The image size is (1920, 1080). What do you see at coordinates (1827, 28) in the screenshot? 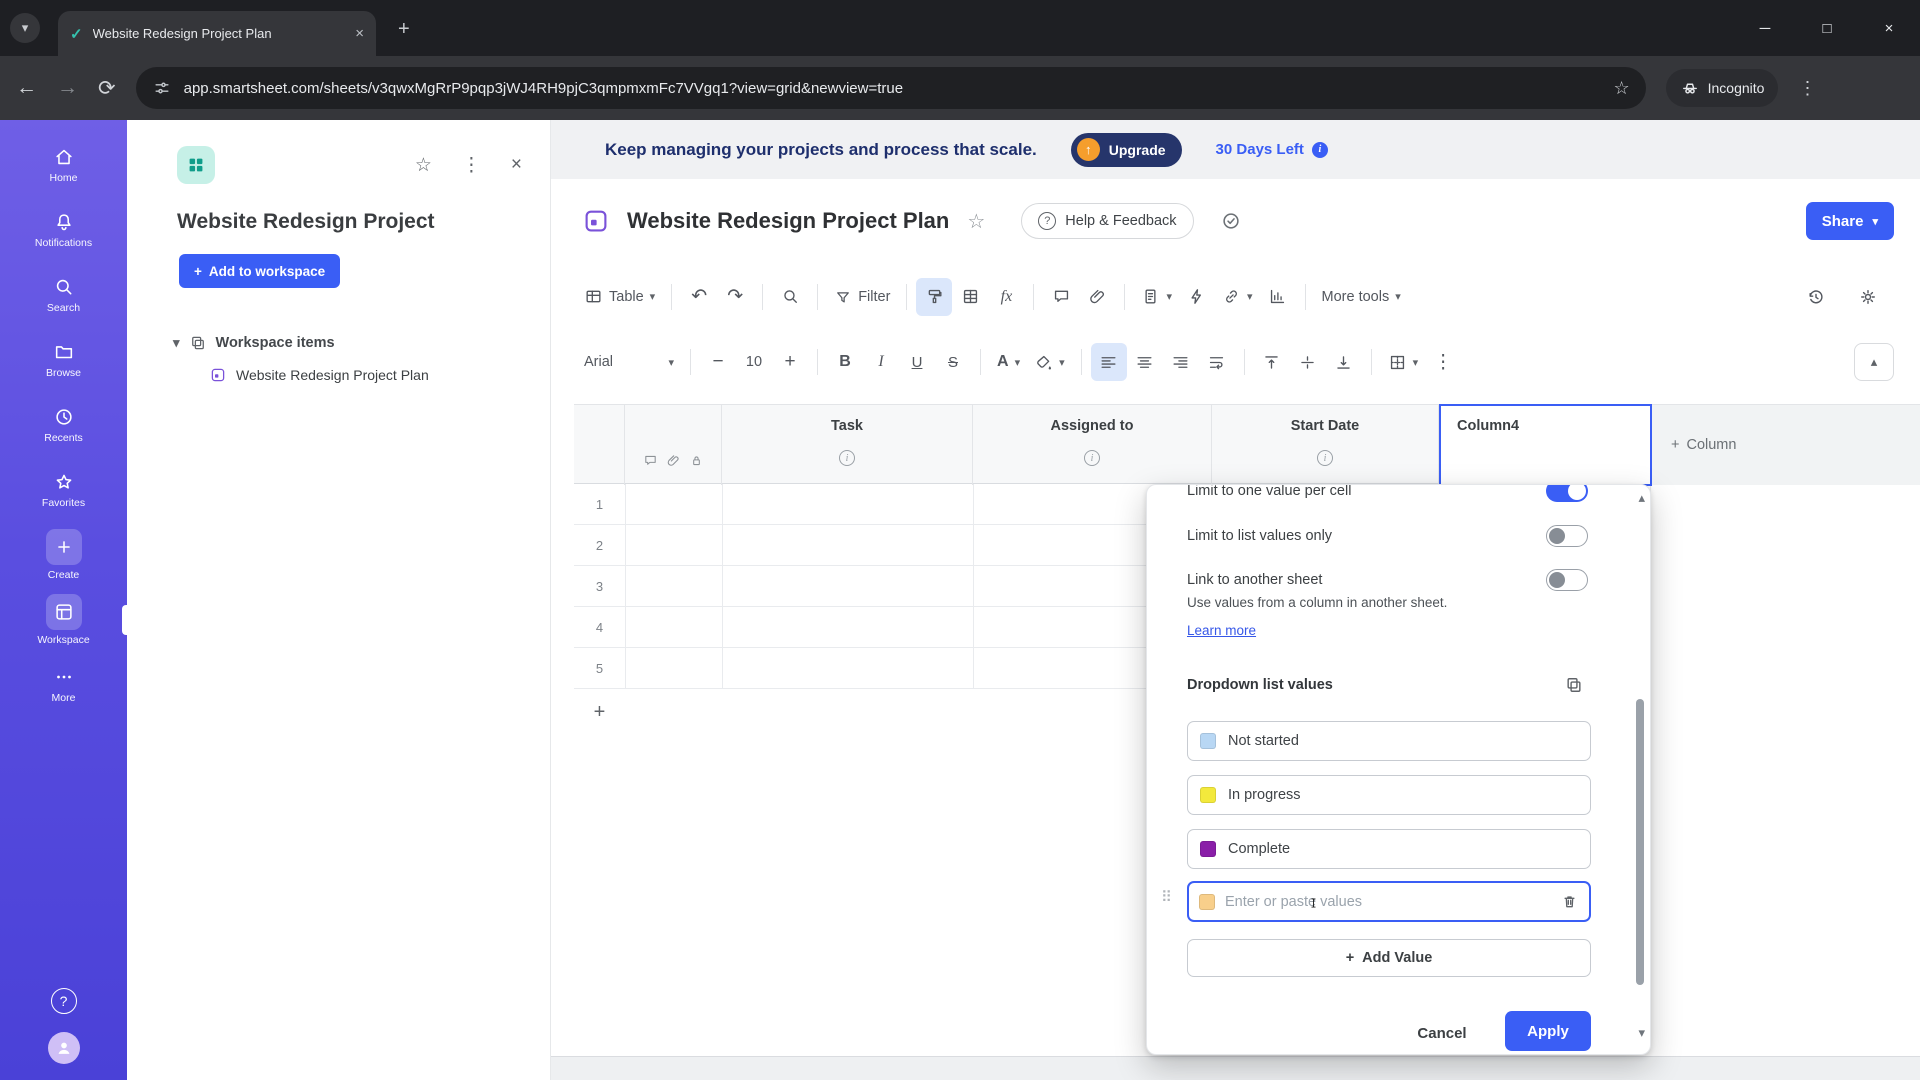
I see `window-maximize-button: □` at bounding box center [1827, 28].